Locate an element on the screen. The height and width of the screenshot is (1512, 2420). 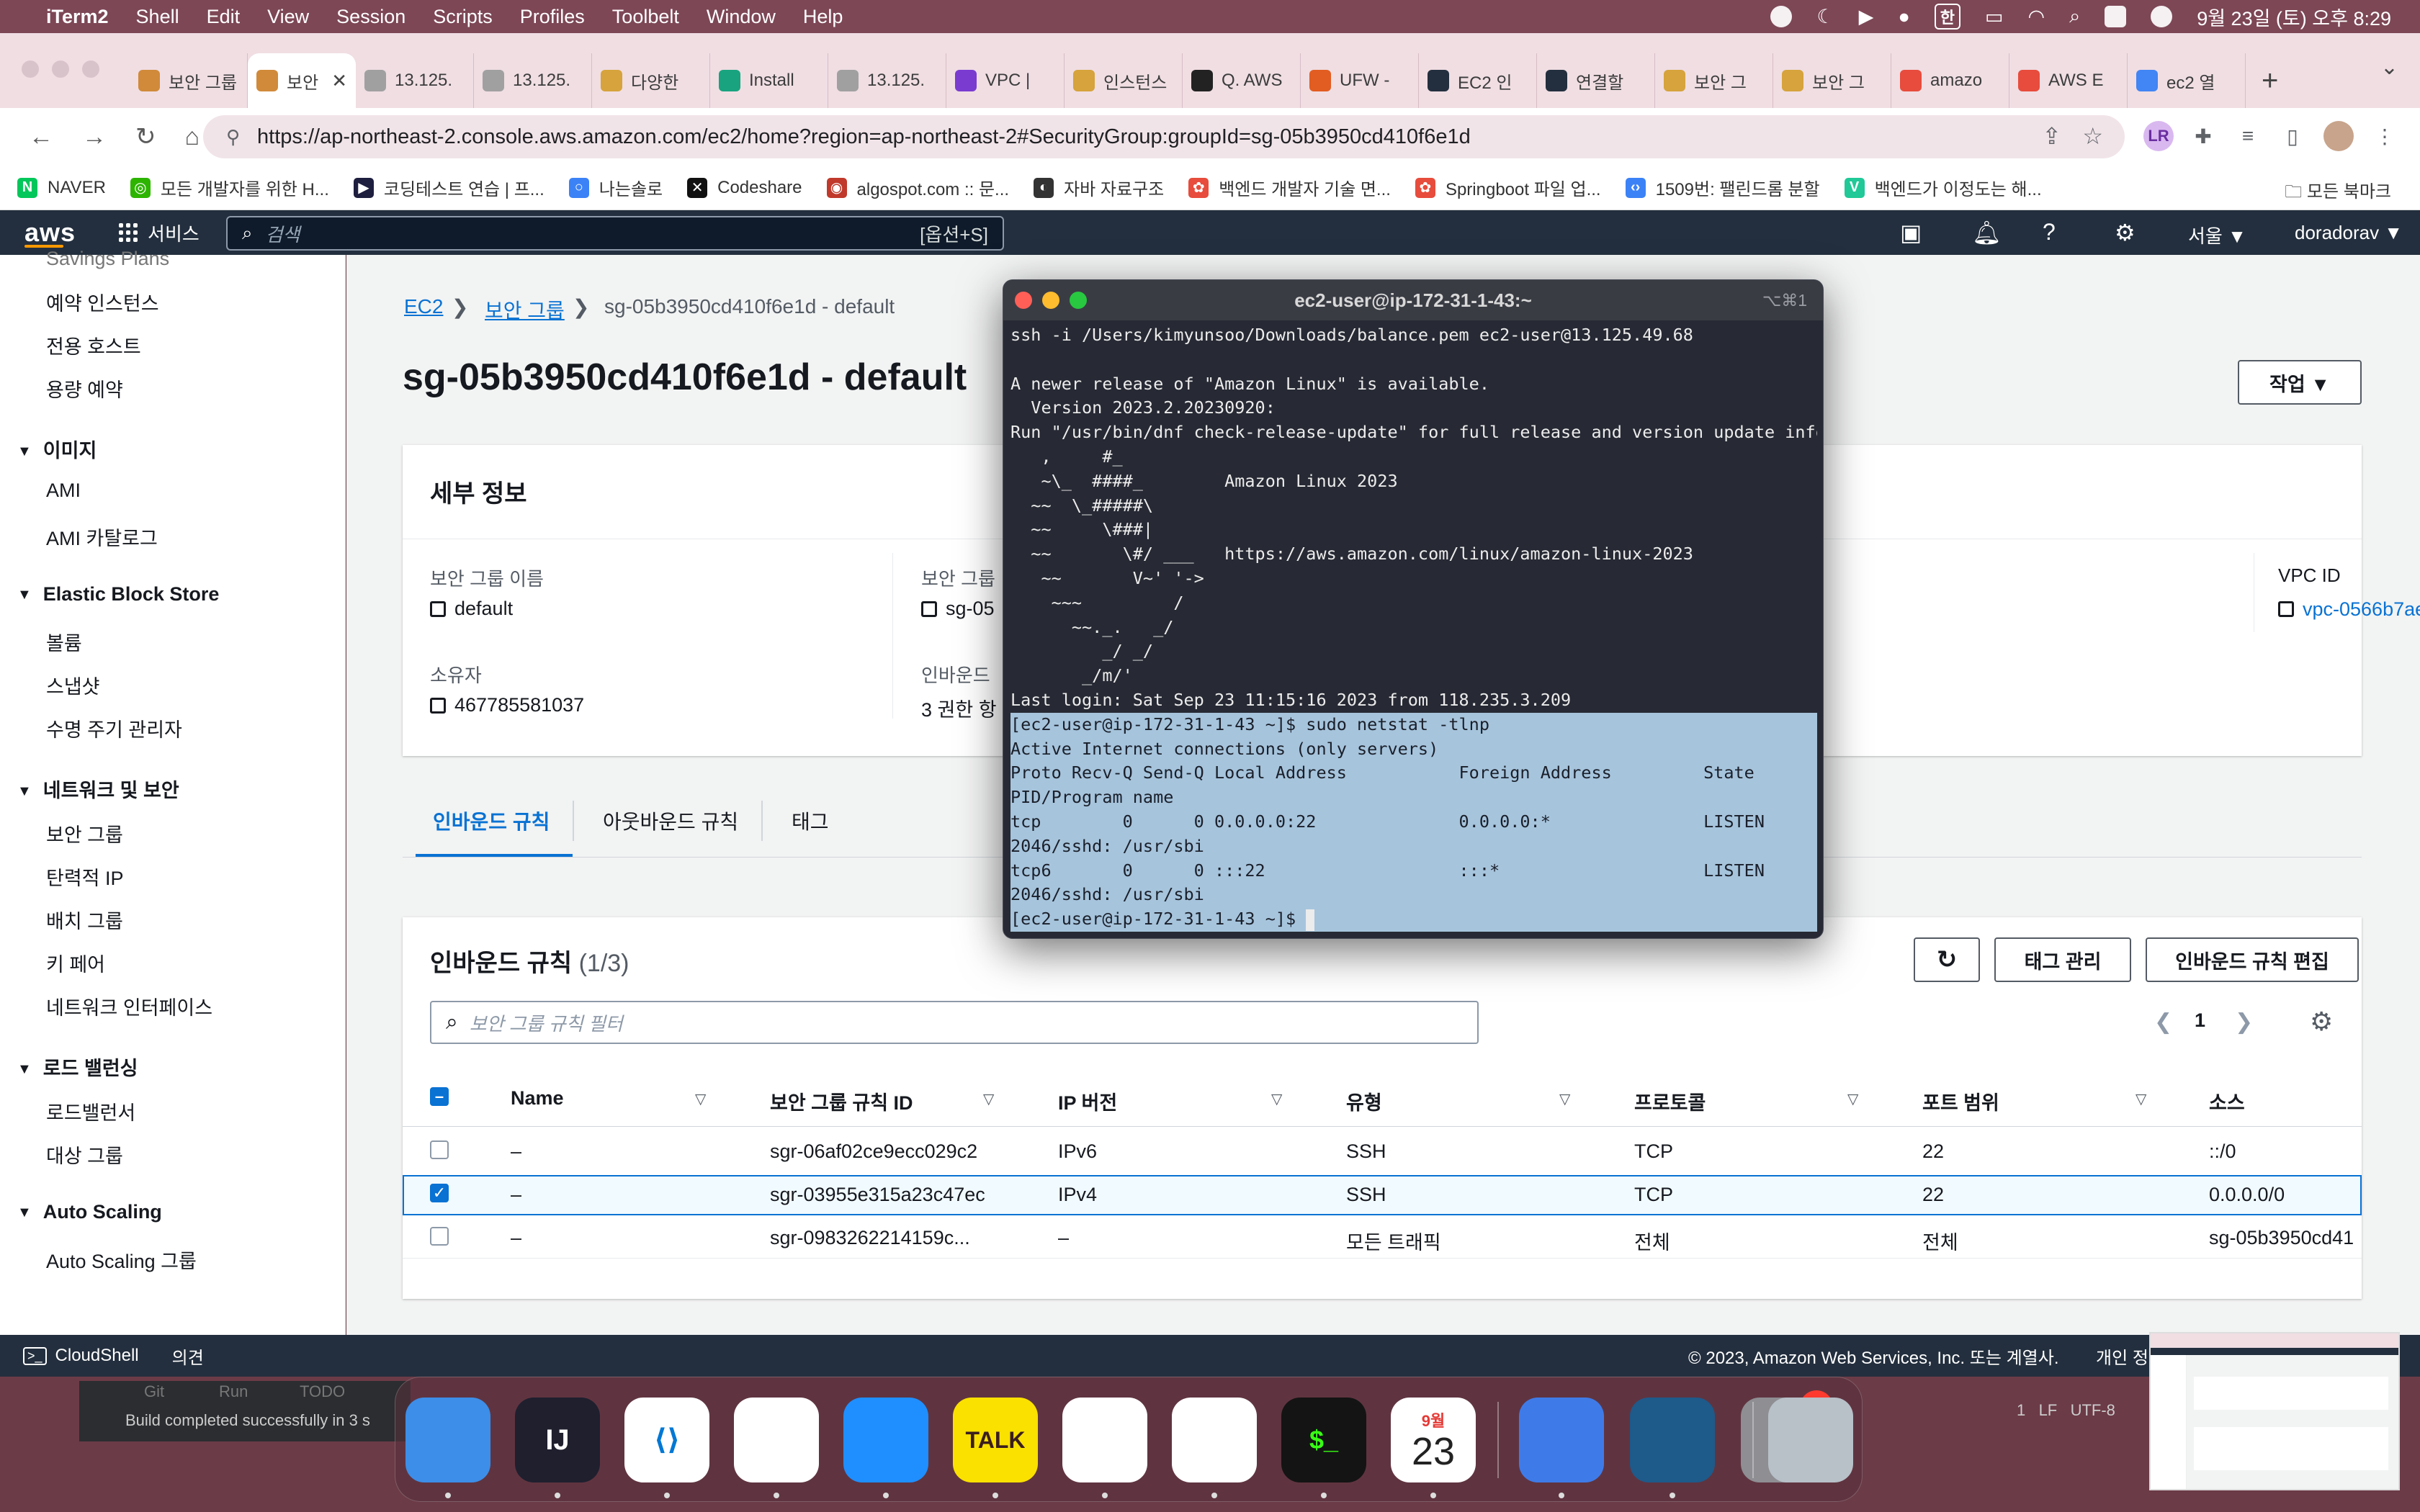
reload-icon: ↻ is located at coordinates (145, 136).